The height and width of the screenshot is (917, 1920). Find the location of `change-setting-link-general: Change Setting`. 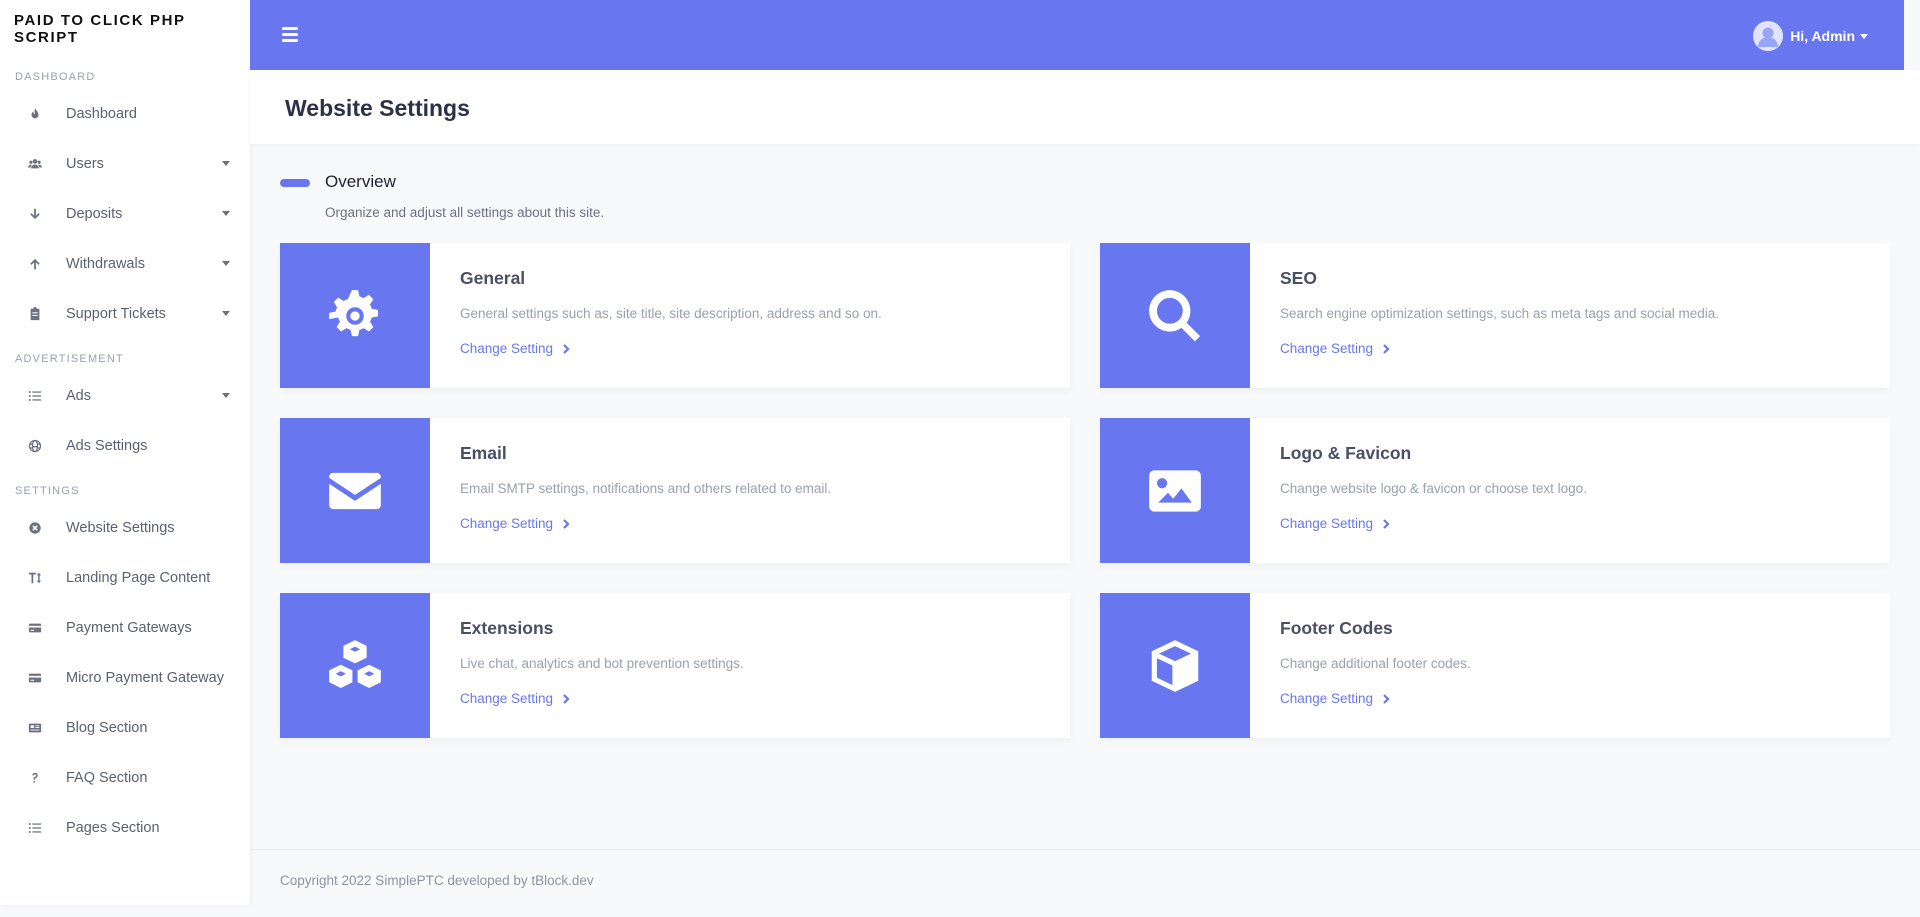

change-setting-link-general: Change Setting is located at coordinates (671, 348).